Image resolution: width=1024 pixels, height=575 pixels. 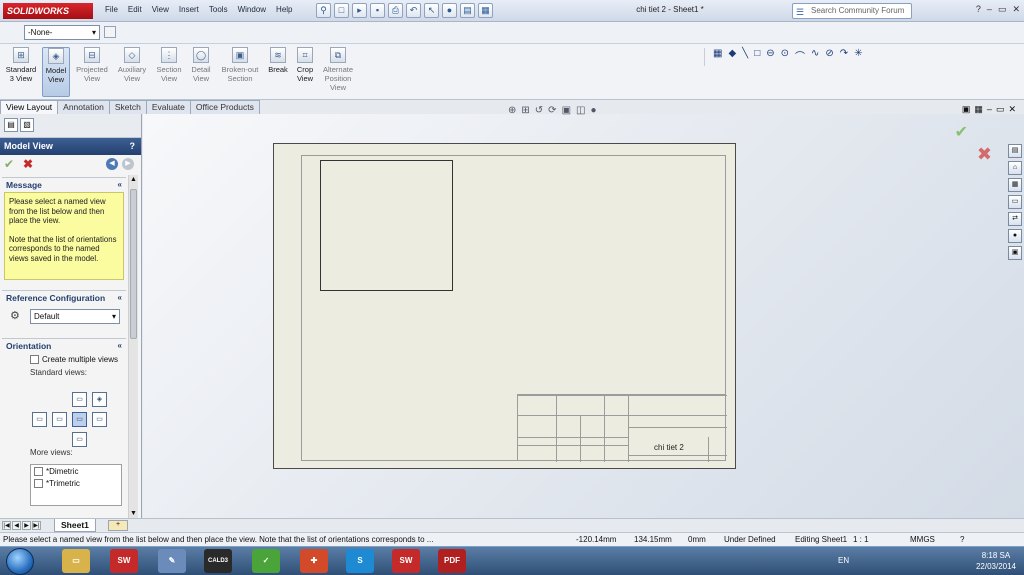 What do you see at coordinates (111, 9) in the screenshot?
I see `menu-file: File` at bounding box center [111, 9].